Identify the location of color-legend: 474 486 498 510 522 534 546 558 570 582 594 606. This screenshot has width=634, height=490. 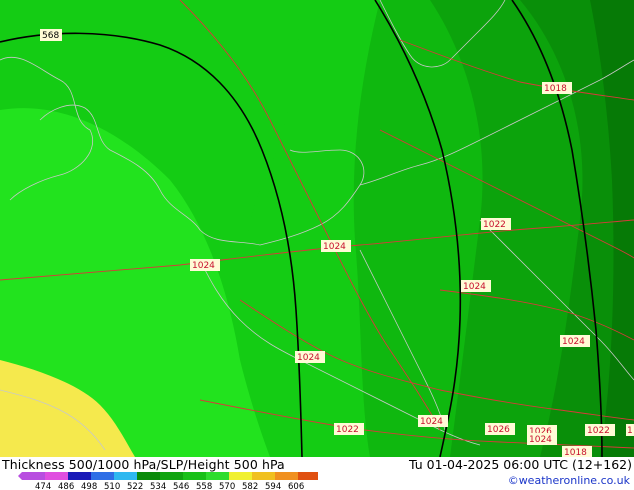
(168, 481).